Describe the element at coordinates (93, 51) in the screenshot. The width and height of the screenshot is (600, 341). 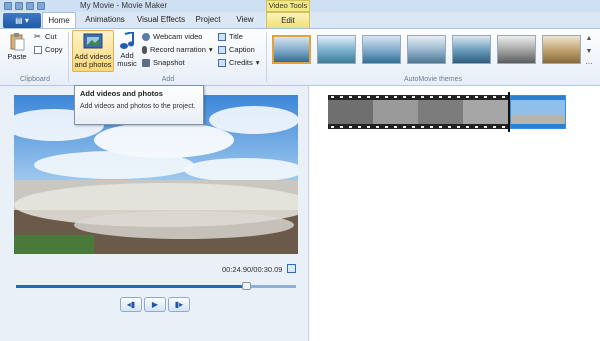
I see `add-videos-photos-button: Add videos and photos` at that location.